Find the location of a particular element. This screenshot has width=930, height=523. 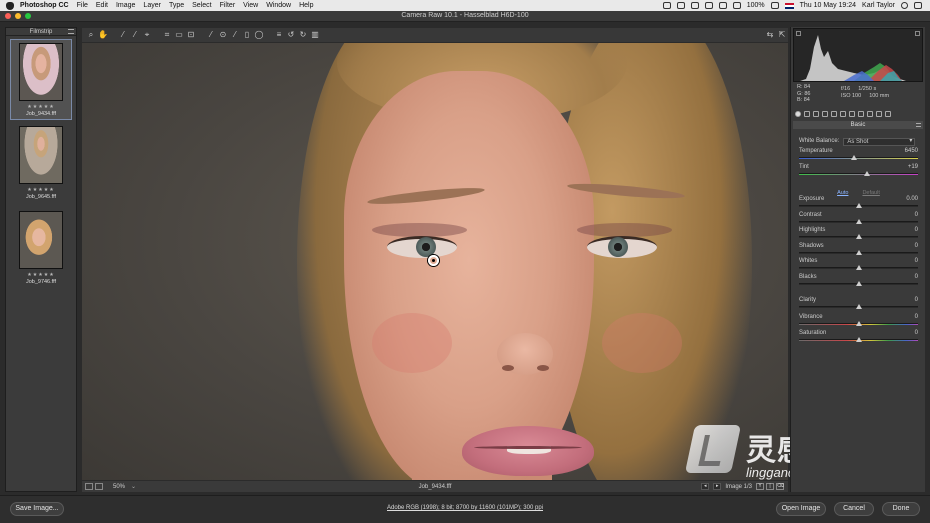

clarity-handle is located at coordinates (858, 306).